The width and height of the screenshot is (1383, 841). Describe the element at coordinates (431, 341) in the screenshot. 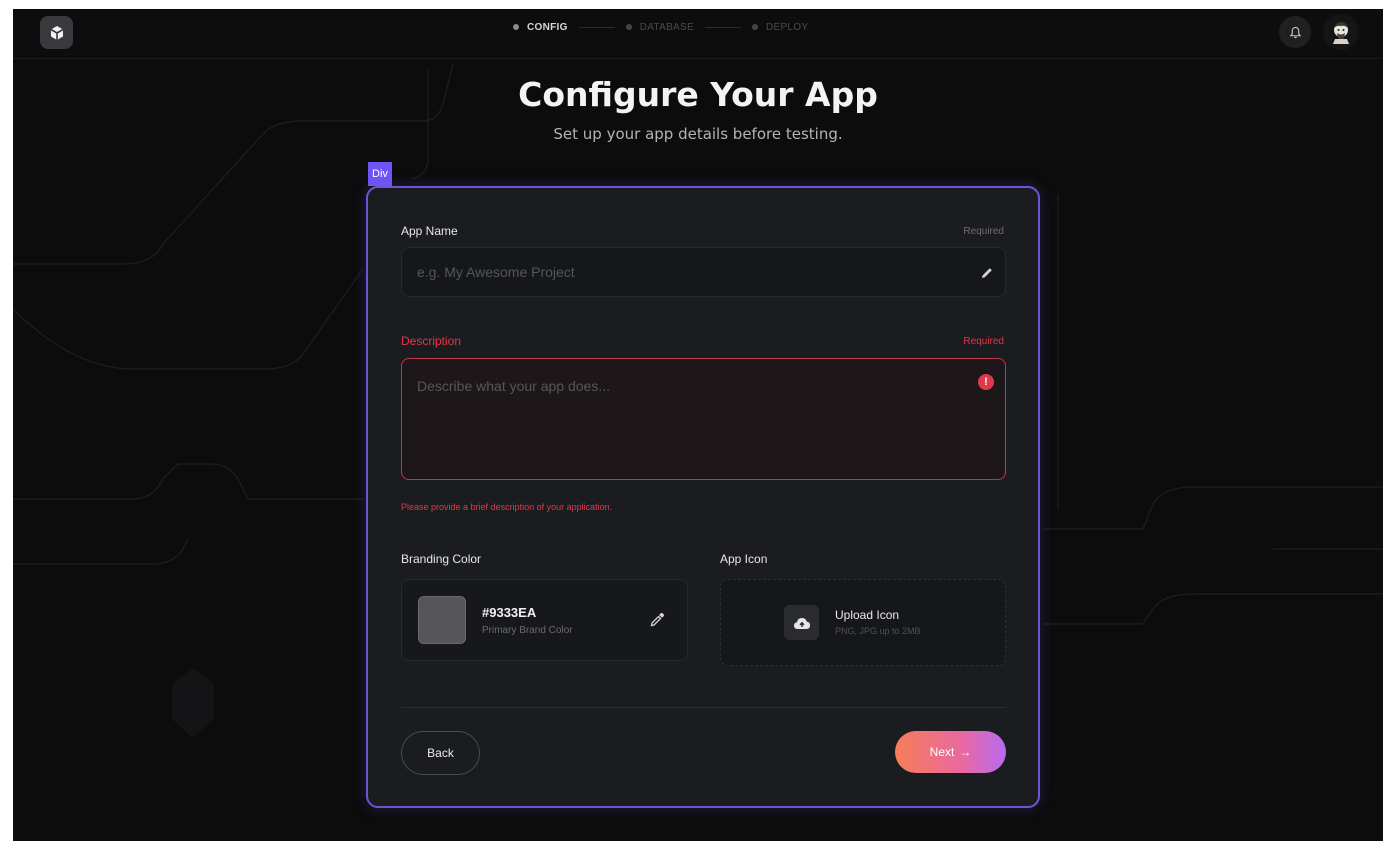

I see `description-label: Description` at that location.